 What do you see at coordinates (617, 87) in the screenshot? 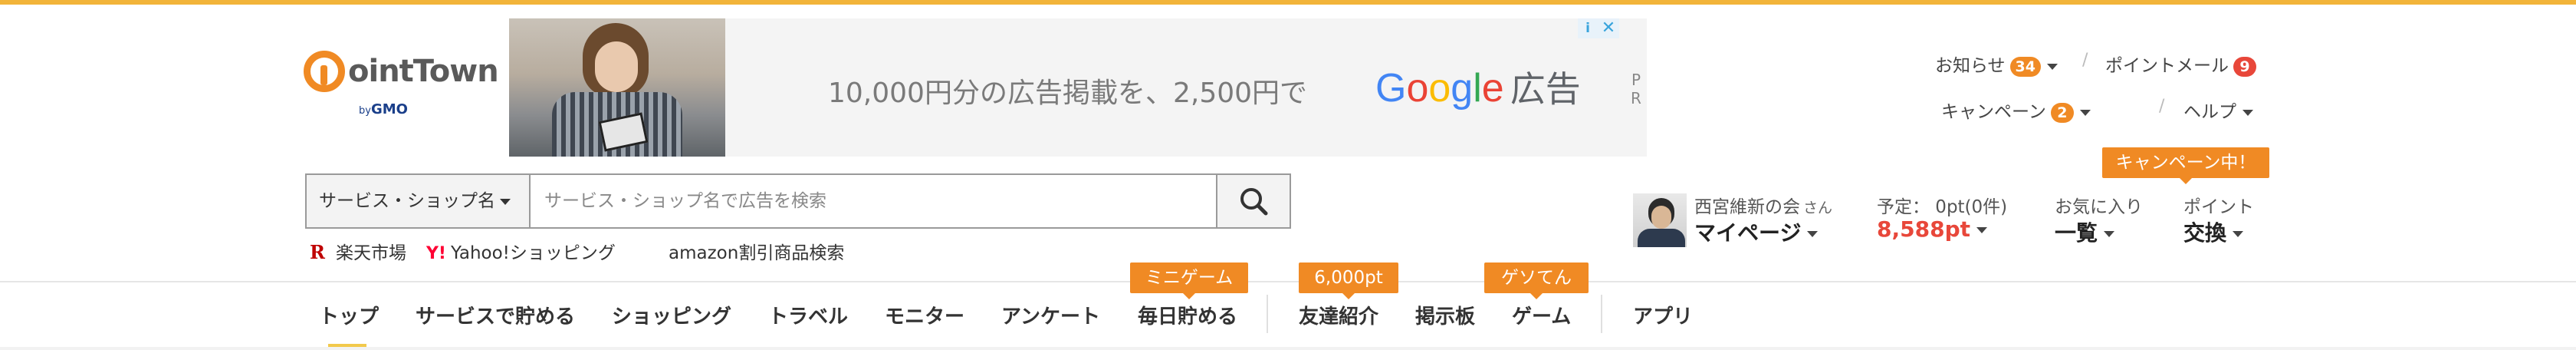
I see `ad-photo` at bounding box center [617, 87].